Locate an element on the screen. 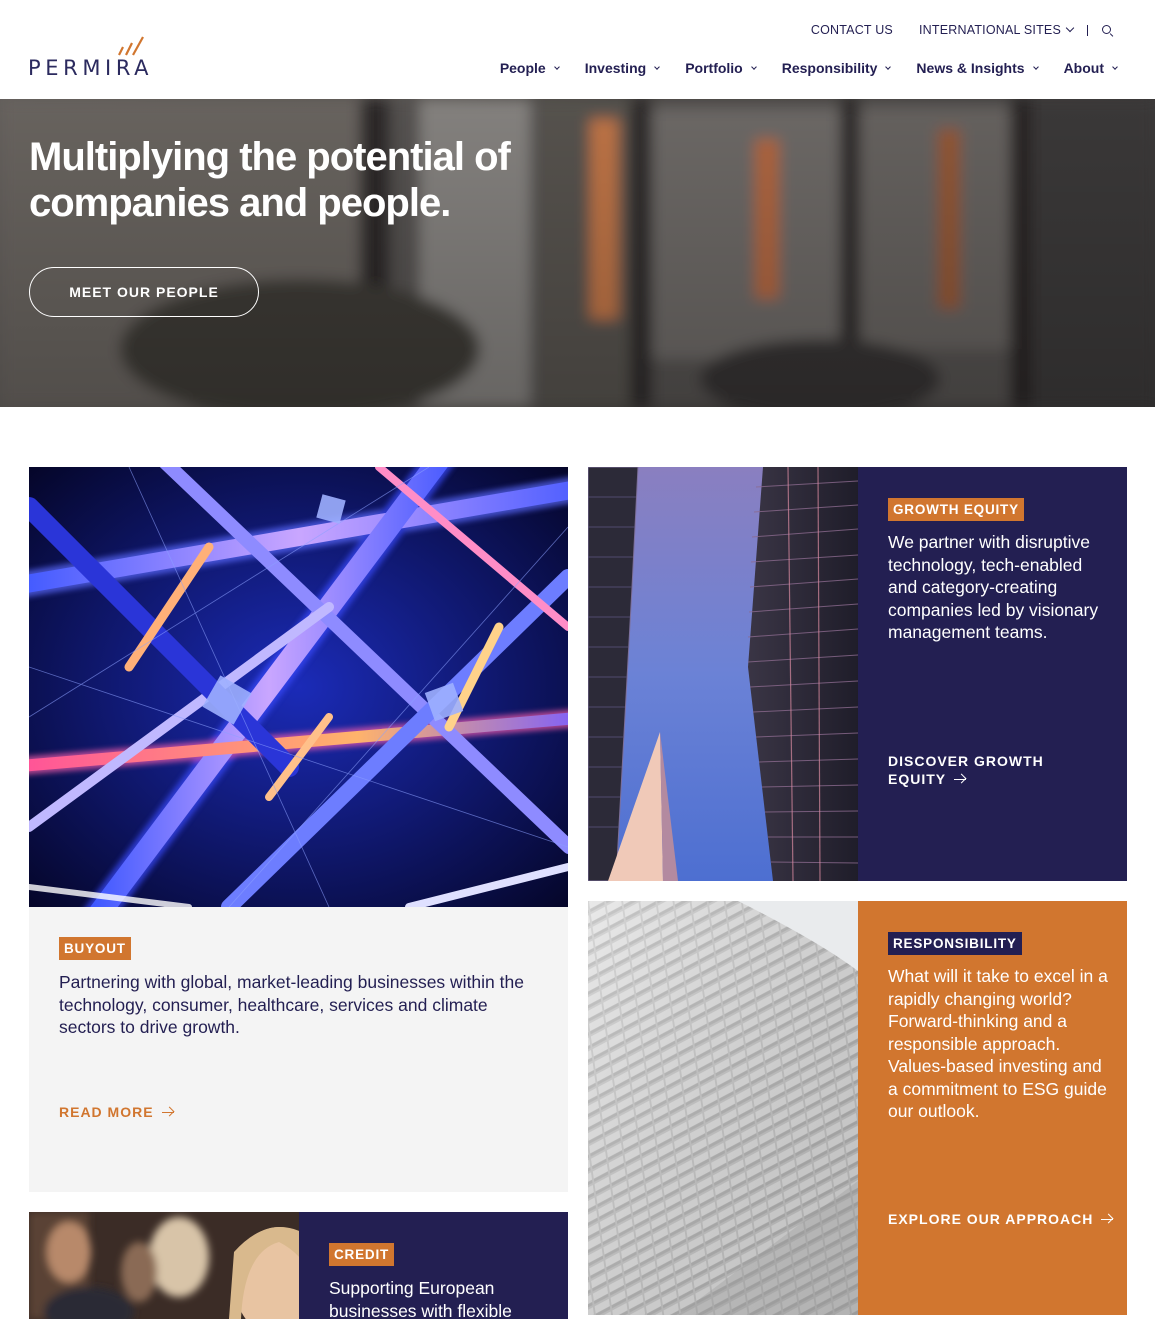 The image size is (1155, 1319). explore-our-approach-link: EXPLORE OUR APPROACH is located at coordinates (1001, 1219).